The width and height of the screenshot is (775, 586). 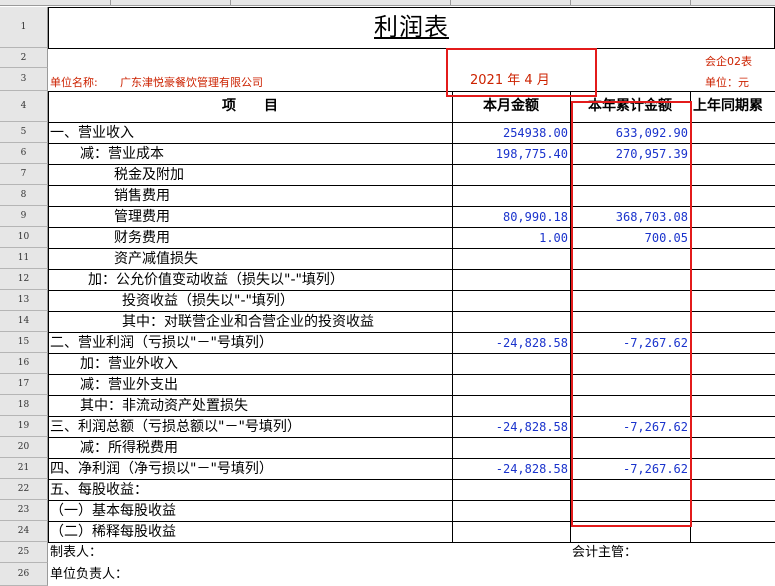 I want to click on row-header: 3, so click(x=24, y=79).